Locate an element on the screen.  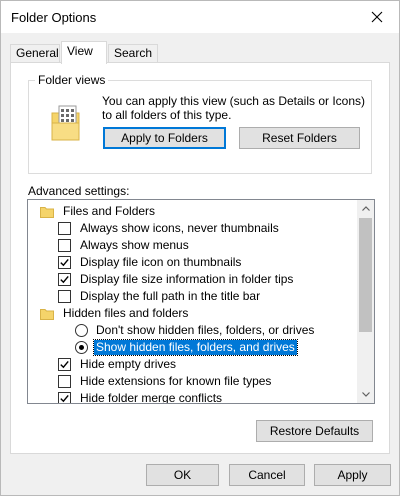
scroll-down-button is located at coordinates (365, 394).